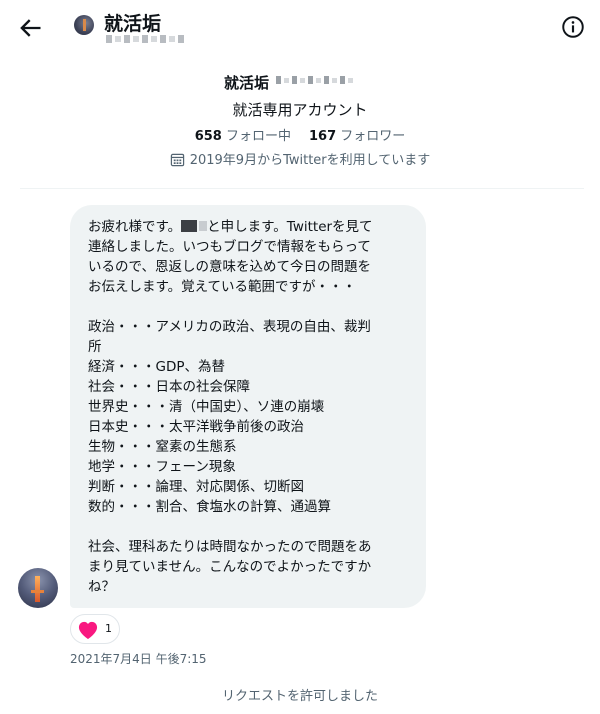  I want to click on followers-label: フォロワー, so click(373, 136).